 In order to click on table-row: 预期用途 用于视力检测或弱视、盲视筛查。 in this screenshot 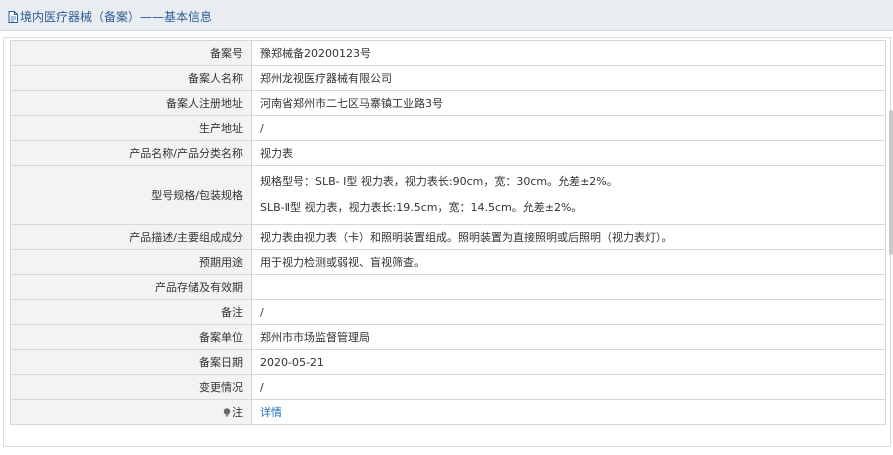, I will do `click(448, 262)`.